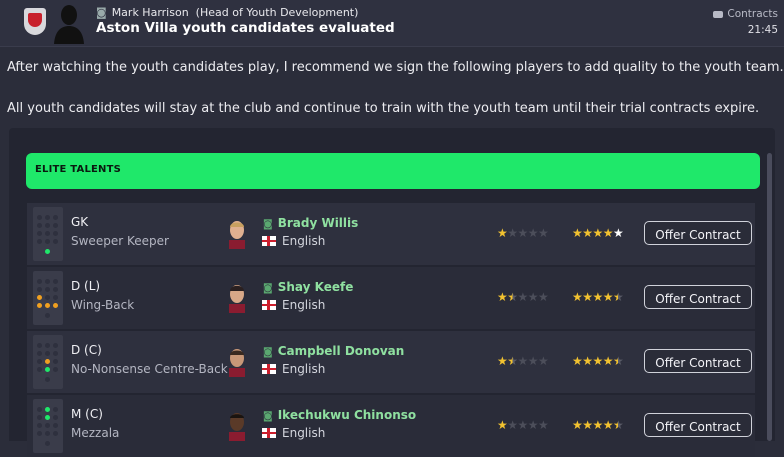  What do you see at coordinates (86, 286) in the screenshot?
I see `player-position: D (L)` at bounding box center [86, 286].